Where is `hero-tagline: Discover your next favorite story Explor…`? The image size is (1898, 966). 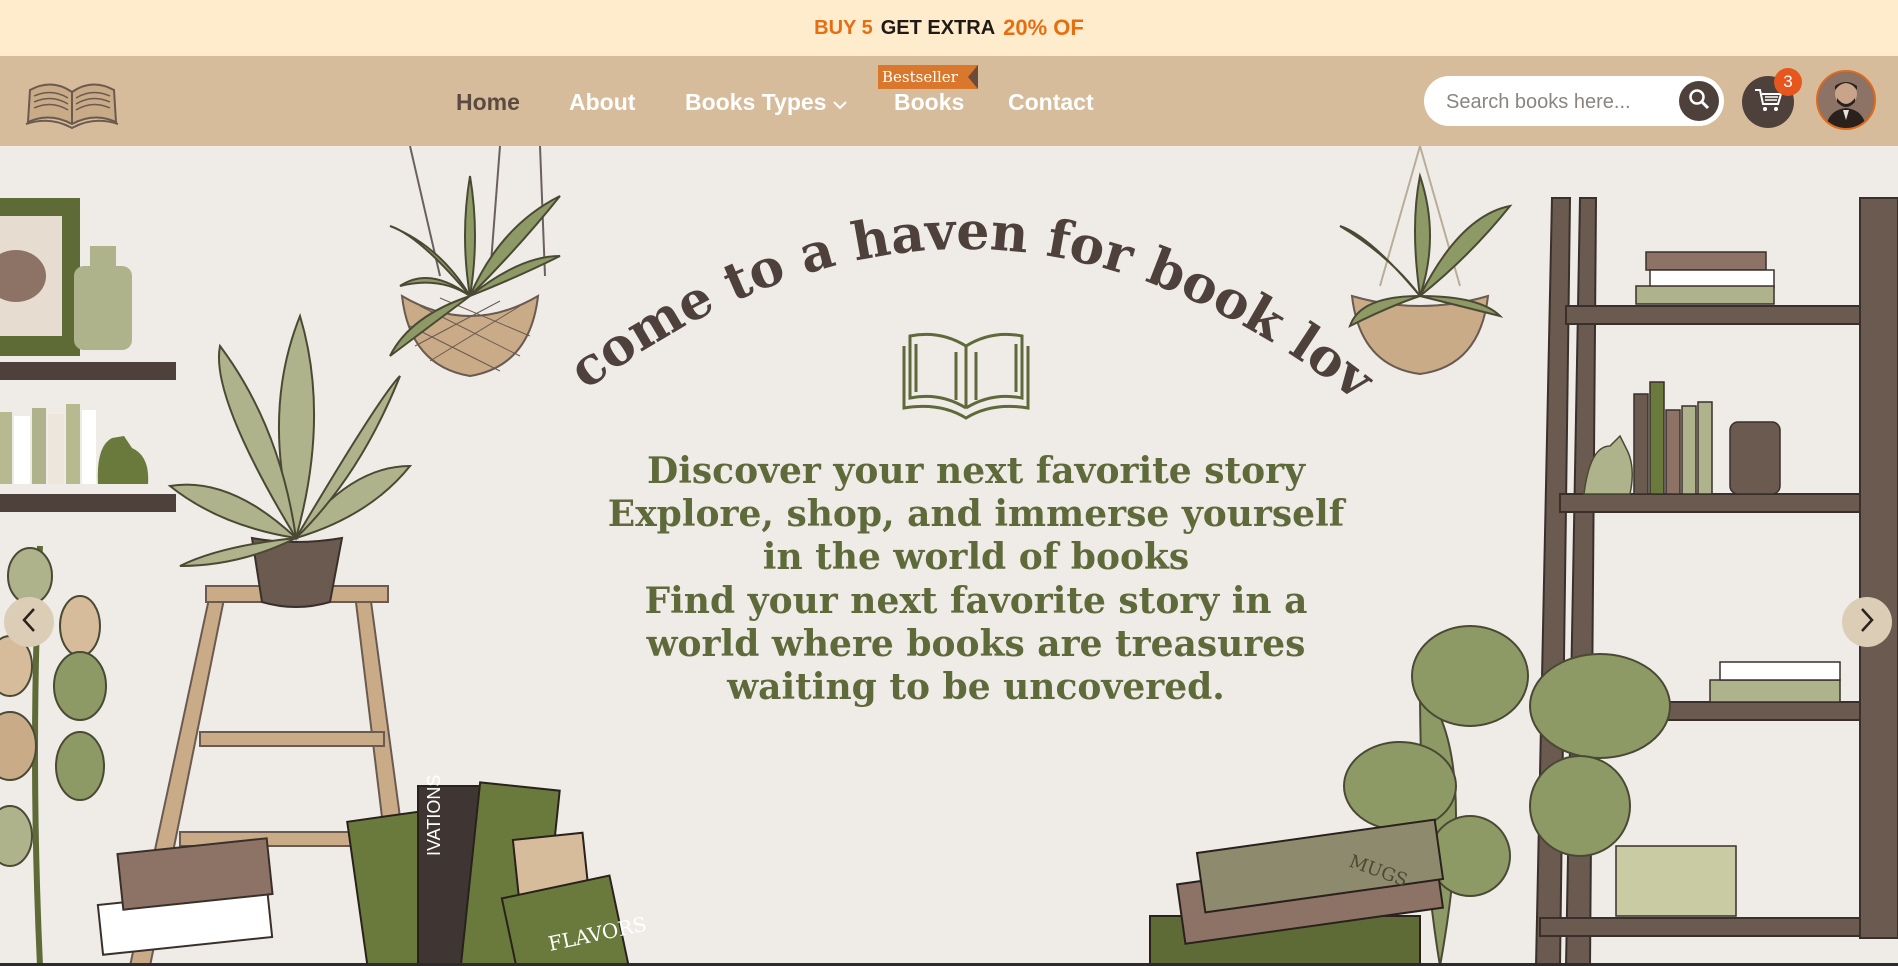
hero-tagline: Discover your next favorite story Explor… is located at coordinates (976, 514).